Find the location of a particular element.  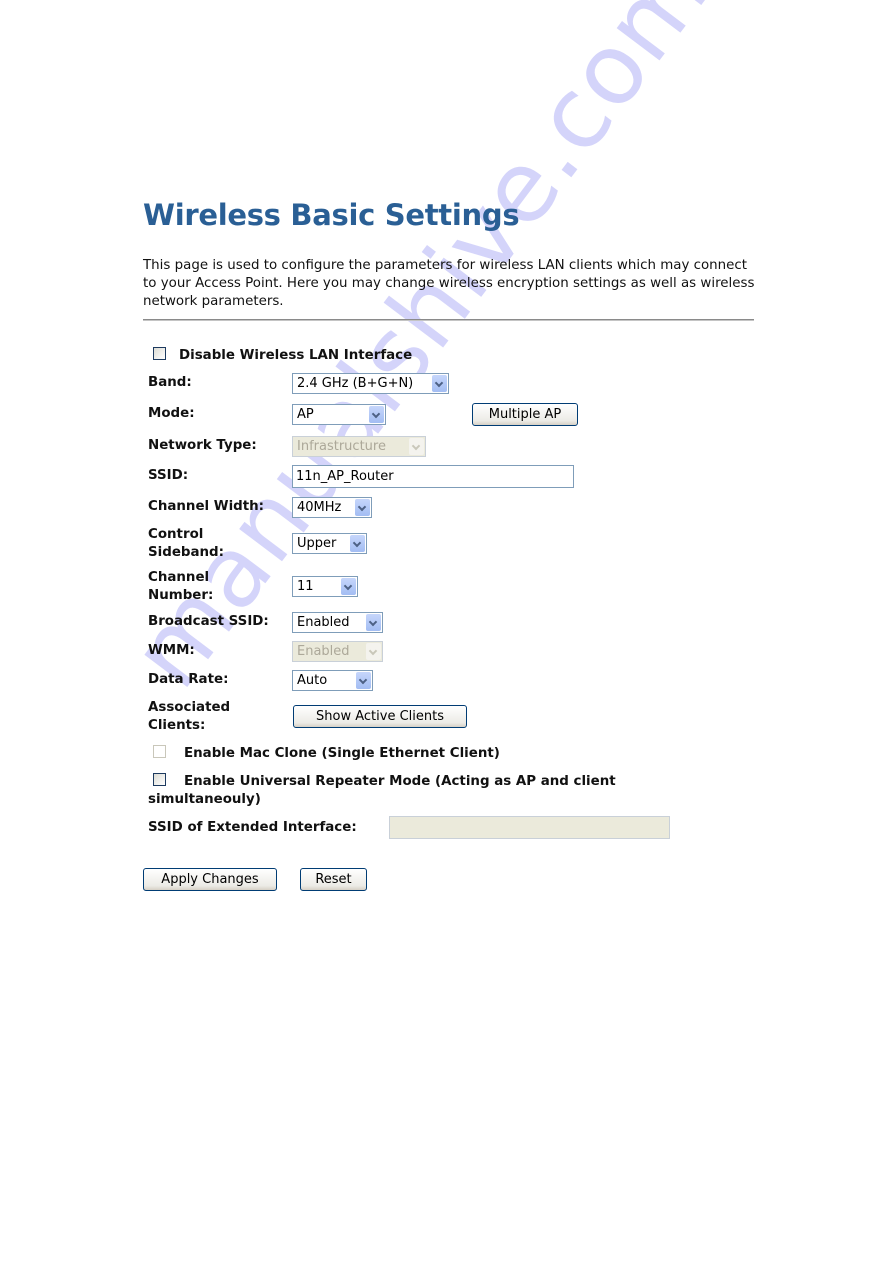

band-label: Band: is located at coordinates (170, 382).